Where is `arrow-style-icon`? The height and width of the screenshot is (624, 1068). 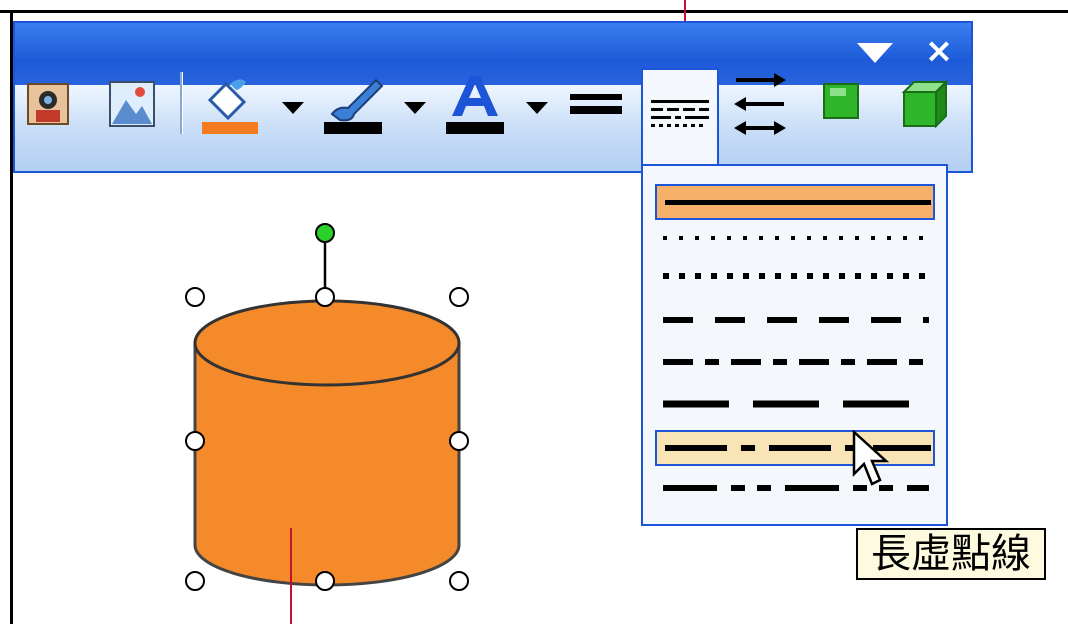 arrow-style-icon is located at coordinates (760, 104).